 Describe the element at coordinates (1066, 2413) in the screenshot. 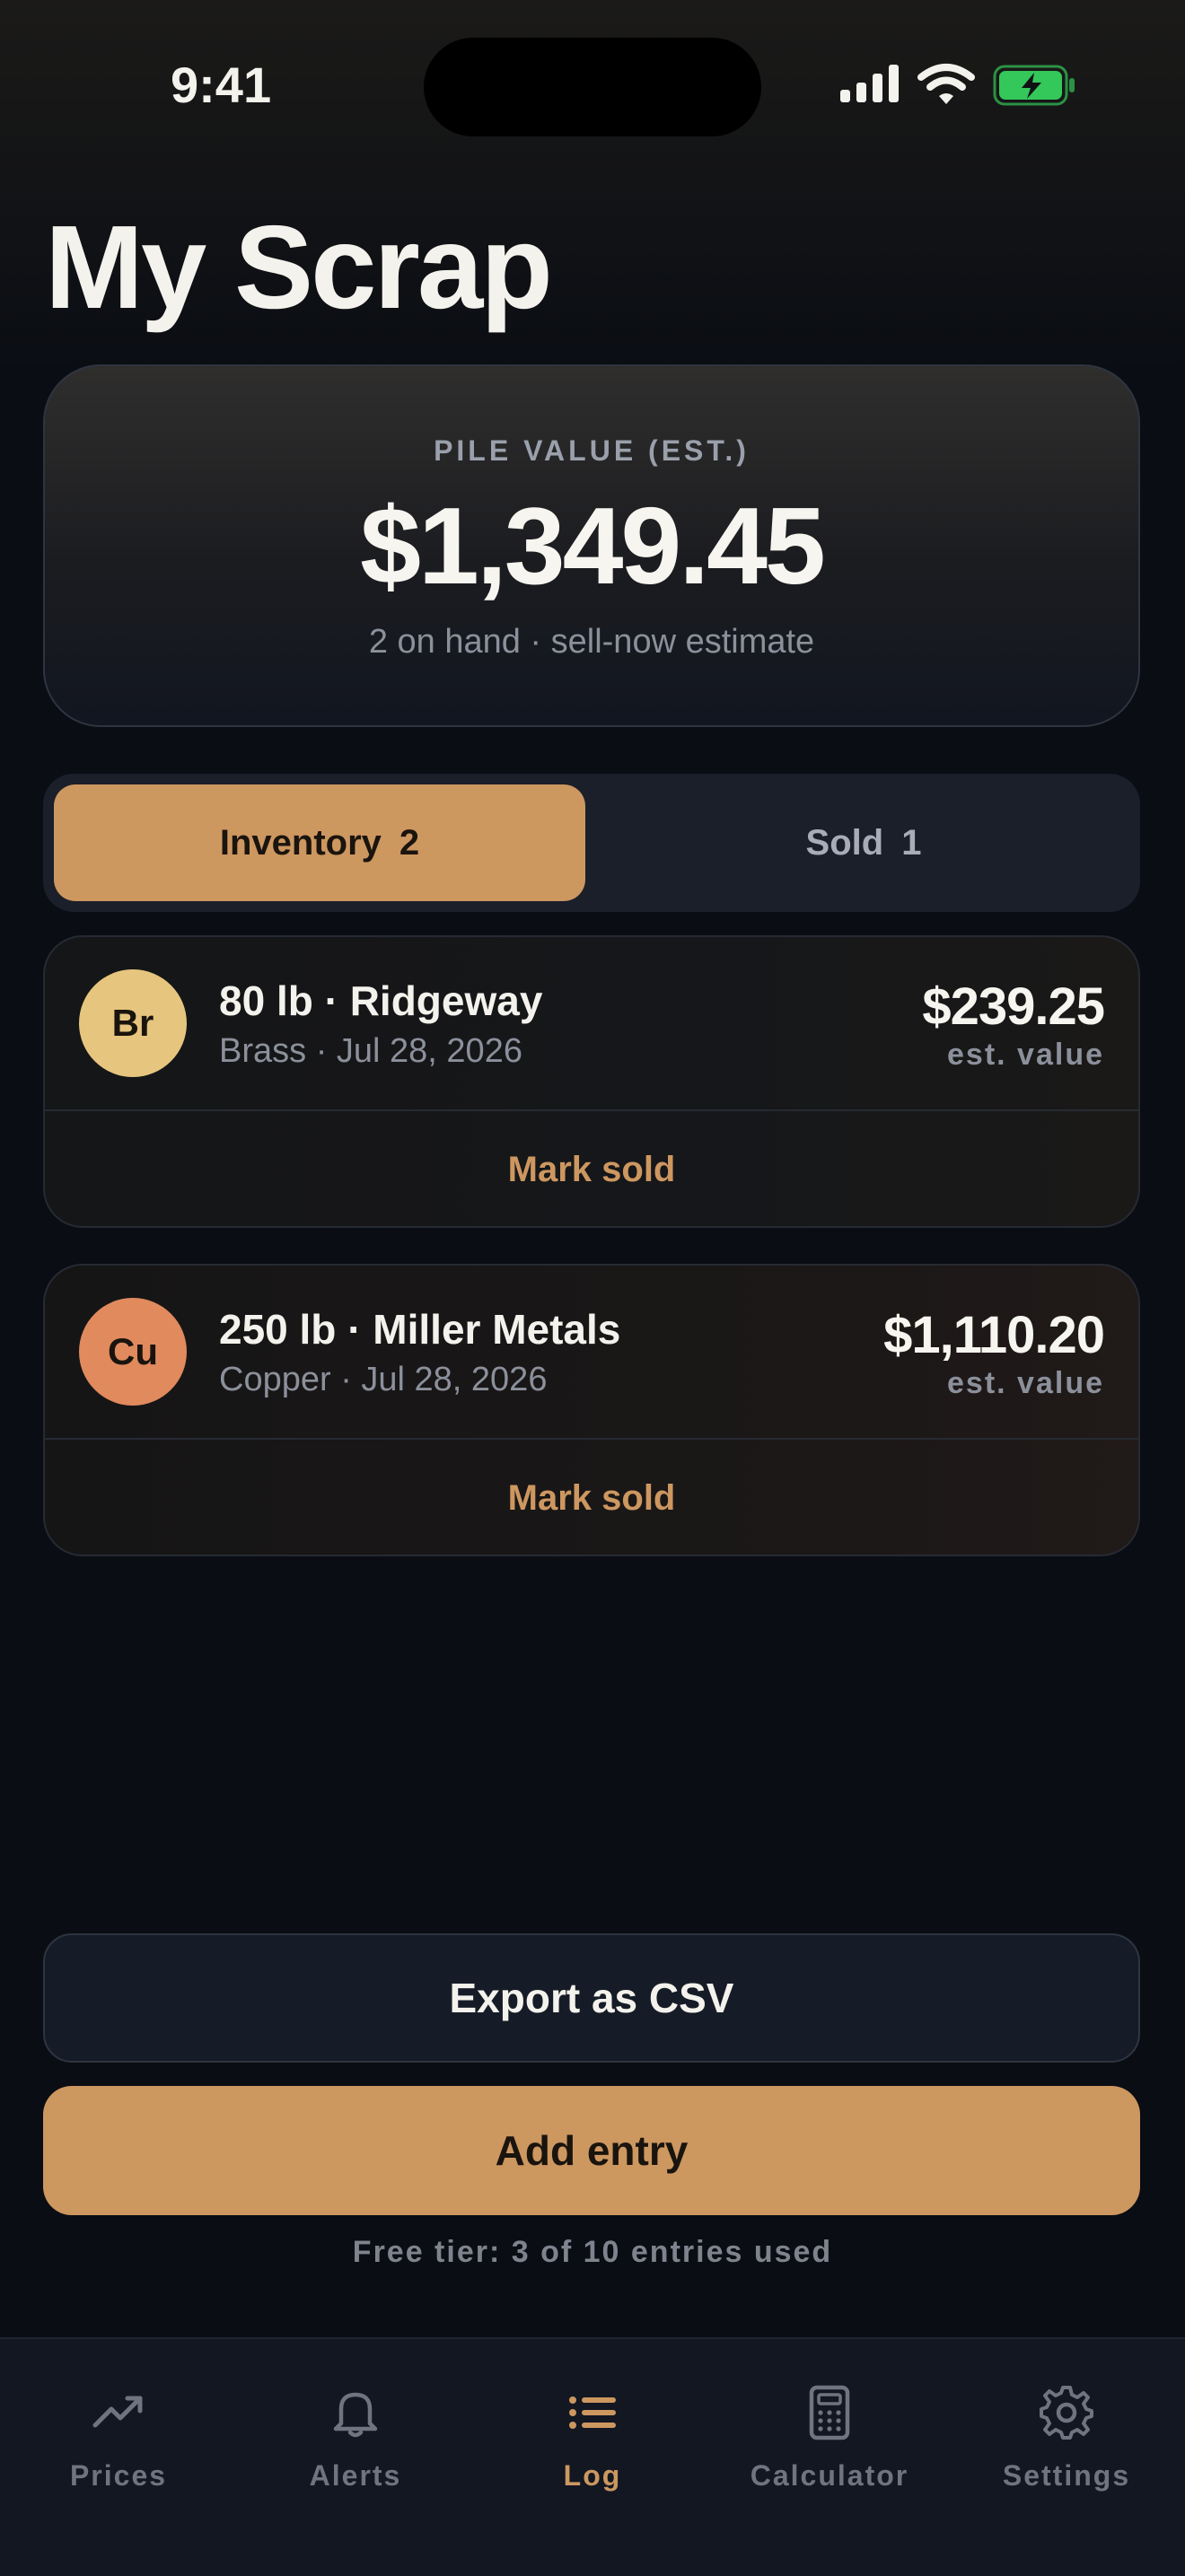

I see `gear-icon` at that location.